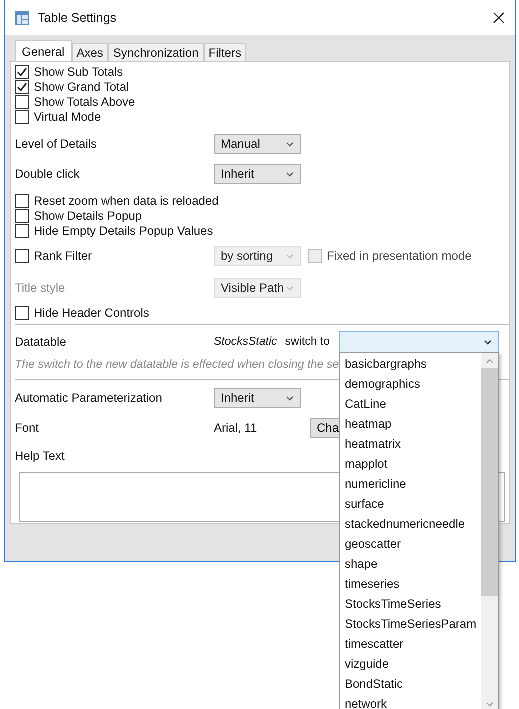  What do you see at coordinates (257, 144) in the screenshot?
I see `dropdown: Manual` at bounding box center [257, 144].